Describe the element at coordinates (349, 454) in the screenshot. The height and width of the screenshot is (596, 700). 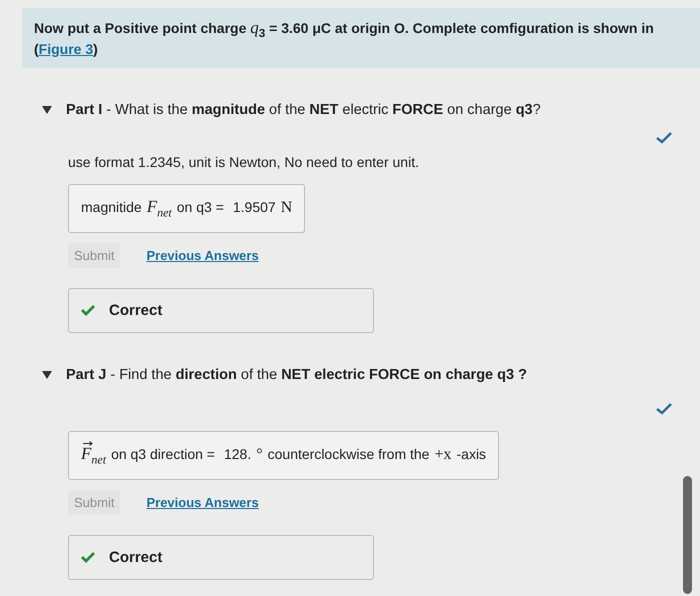
I see `answer-label: counterclockwise from the` at that location.